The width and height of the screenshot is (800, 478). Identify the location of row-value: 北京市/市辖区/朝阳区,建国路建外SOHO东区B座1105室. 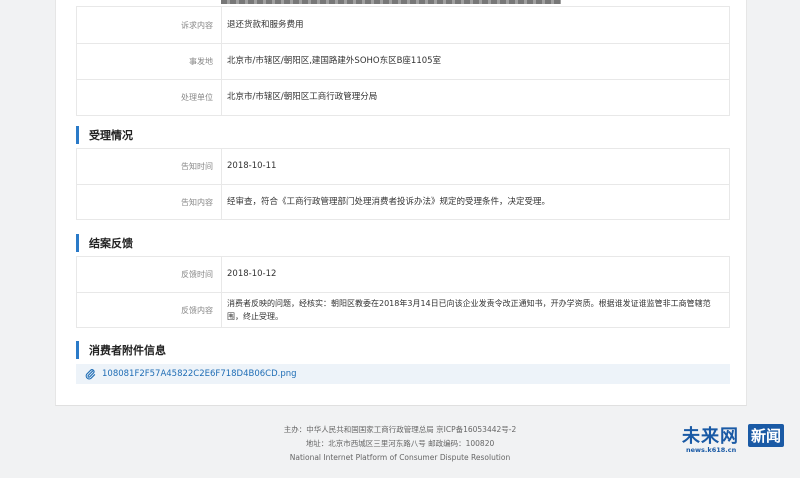
(334, 61).